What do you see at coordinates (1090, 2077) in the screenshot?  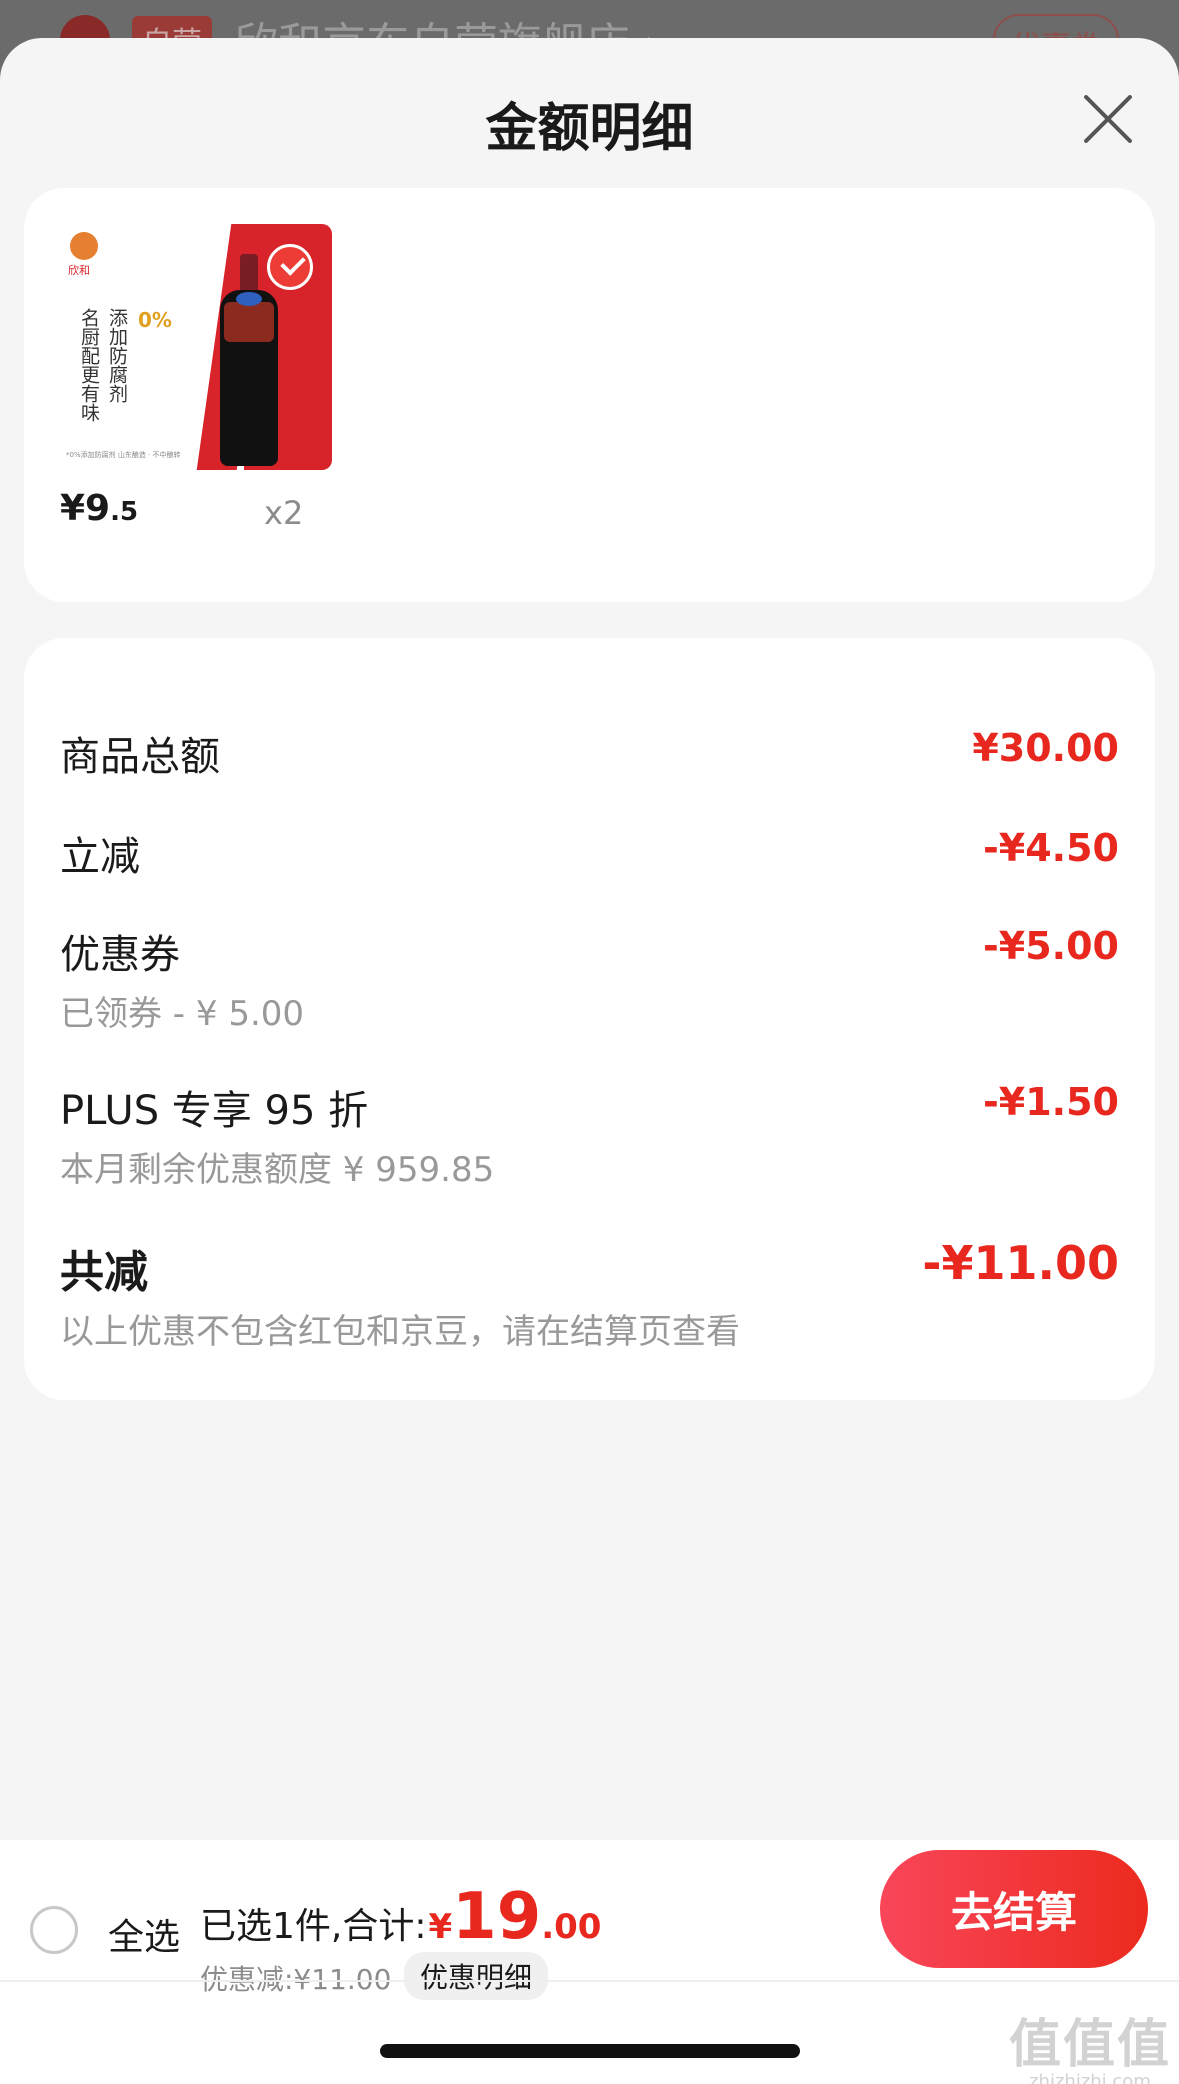 I see `watermark-url: zhizhizhi.com` at bounding box center [1090, 2077].